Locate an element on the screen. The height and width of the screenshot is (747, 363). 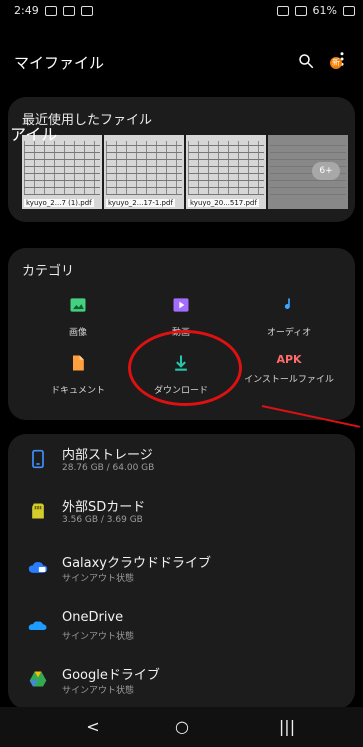
app-actions: 新 is located at coordinates (324, 61).